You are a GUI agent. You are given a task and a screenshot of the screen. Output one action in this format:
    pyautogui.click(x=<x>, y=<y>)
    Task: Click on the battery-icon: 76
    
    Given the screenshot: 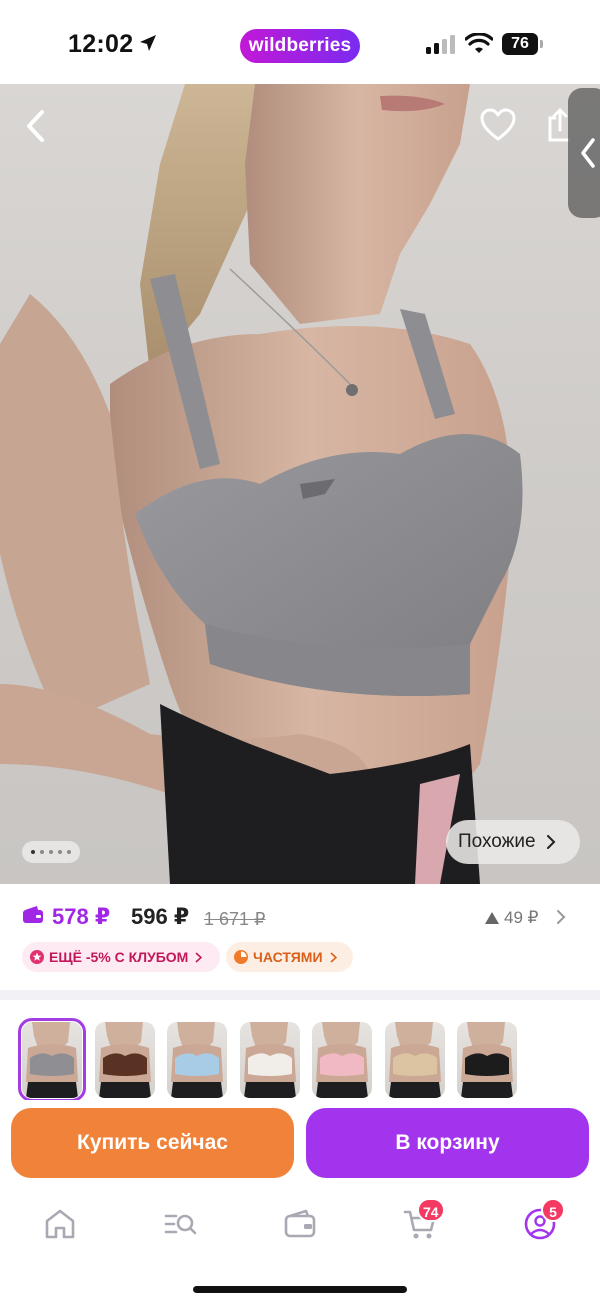 What is the action you would take?
    pyautogui.click(x=523, y=44)
    